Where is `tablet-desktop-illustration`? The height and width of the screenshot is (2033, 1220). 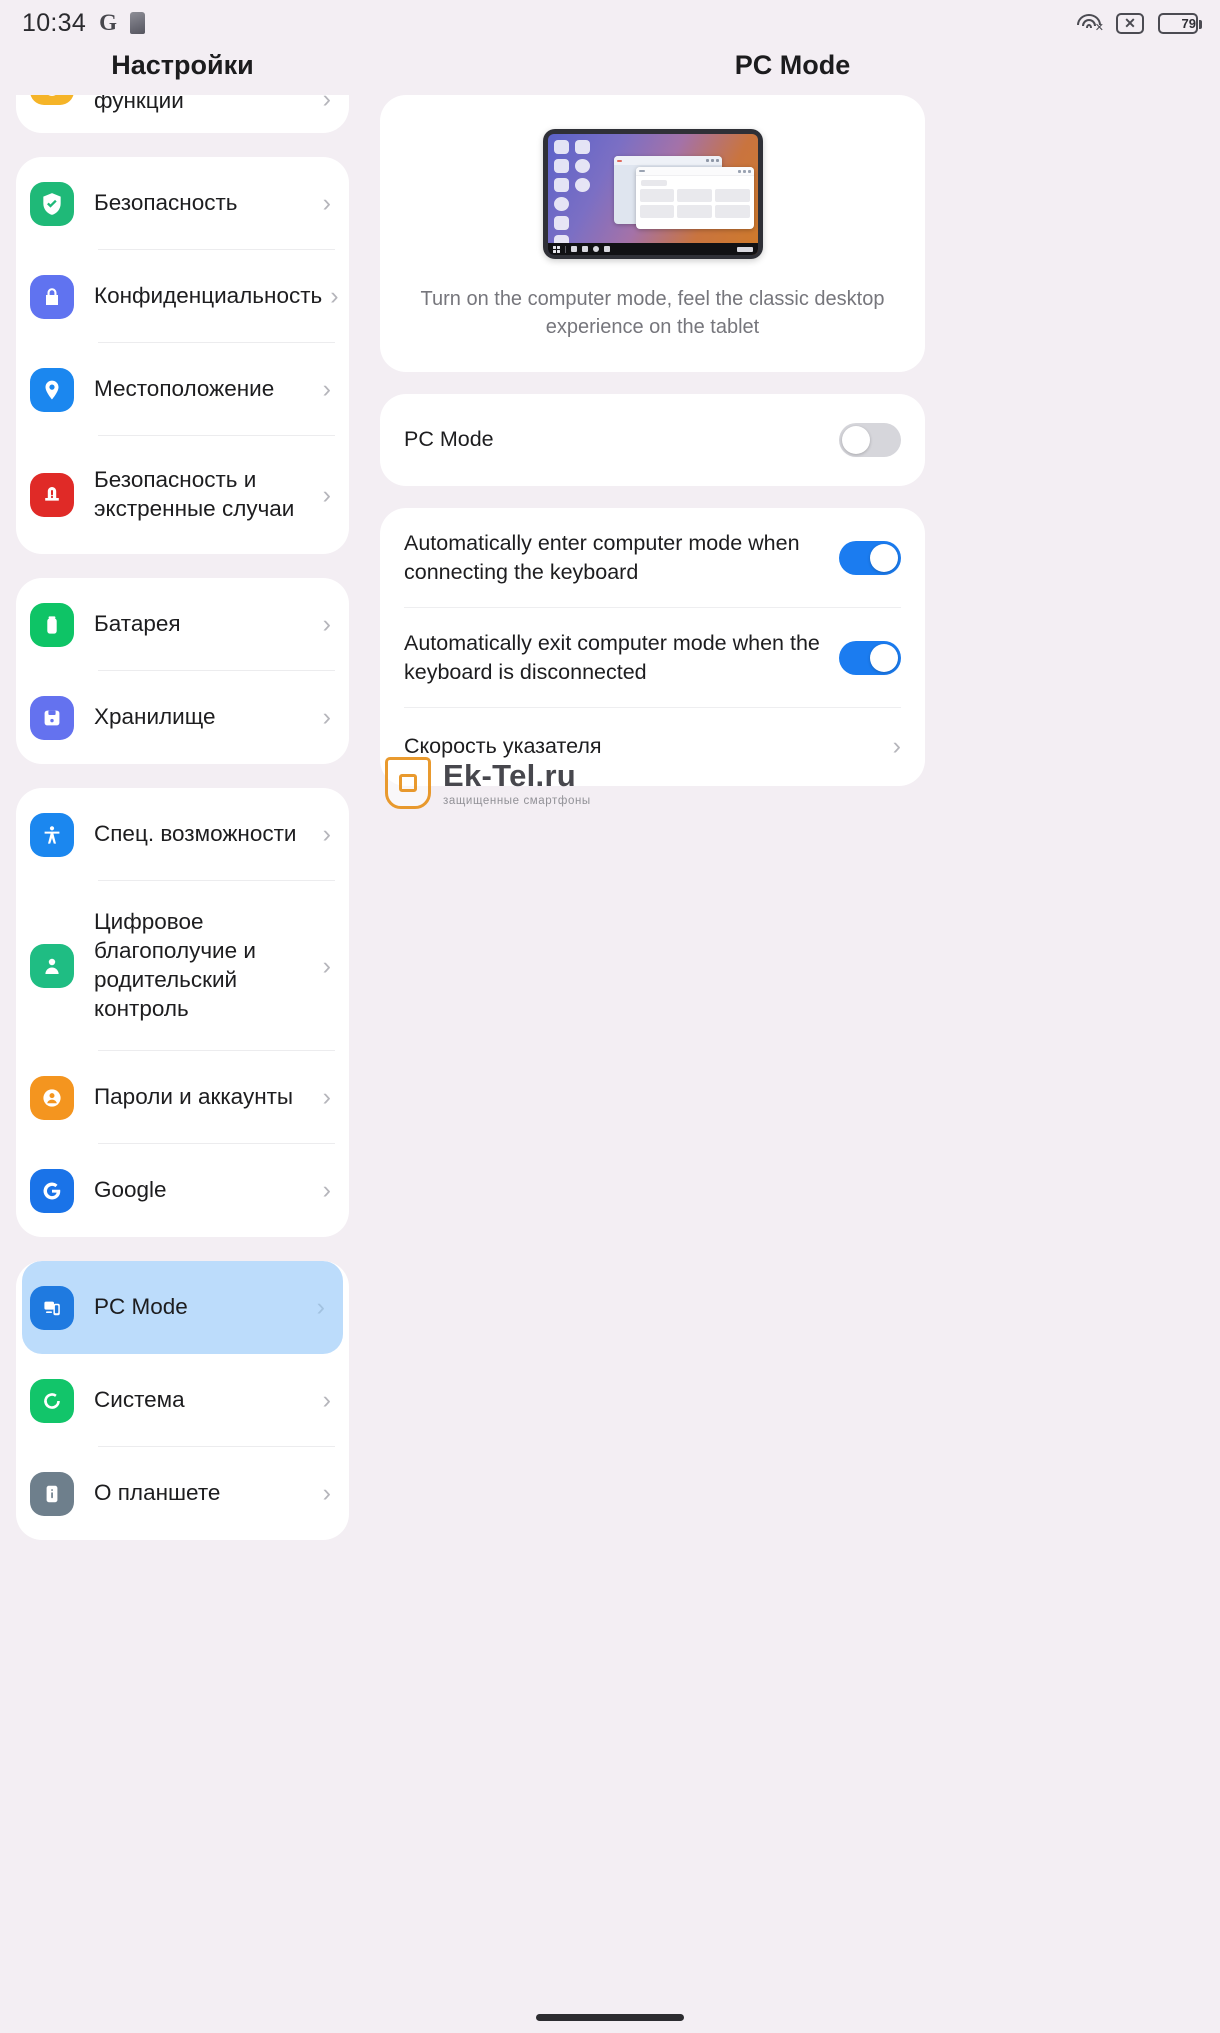 tablet-desktop-illustration is located at coordinates (652, 194).